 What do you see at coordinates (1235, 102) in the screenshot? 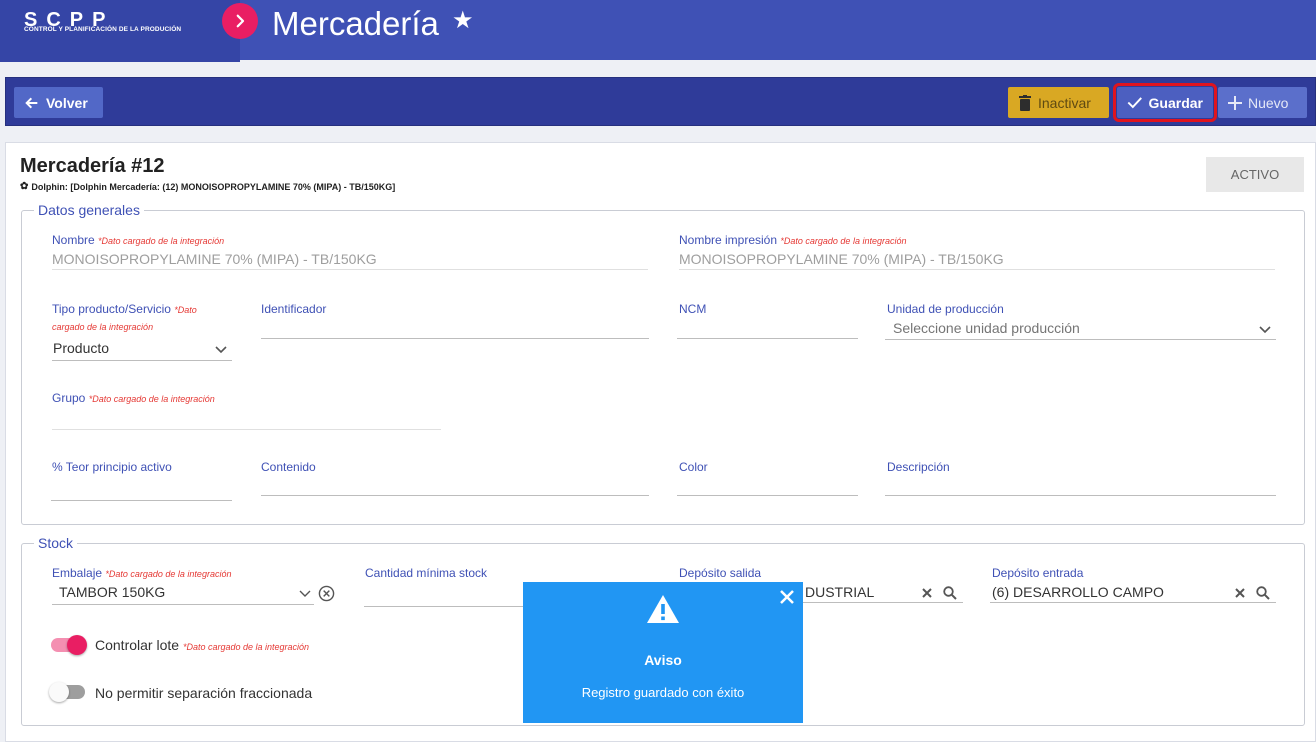
I see `plus-icon` at bounding box center [1235, 102].